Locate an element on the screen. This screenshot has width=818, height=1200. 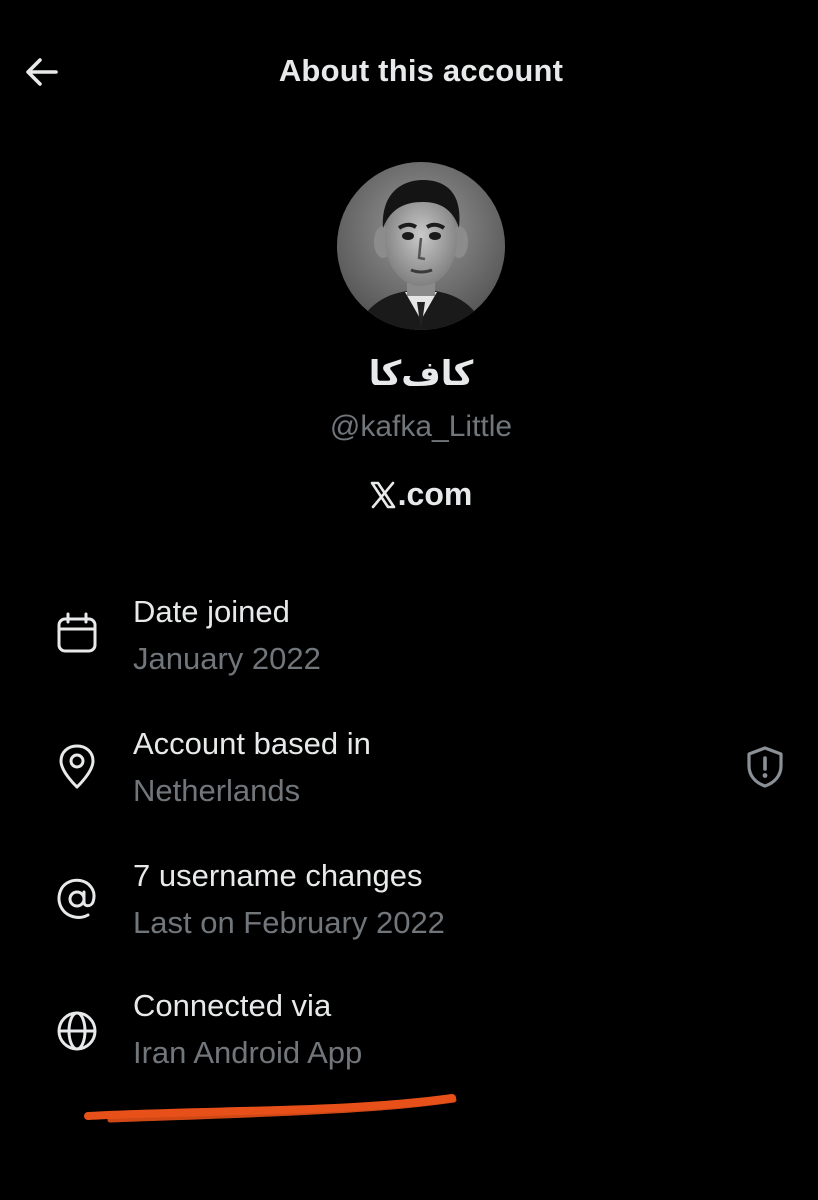
username-changes-label: 7 username changes is located at coordinates (278, 875).